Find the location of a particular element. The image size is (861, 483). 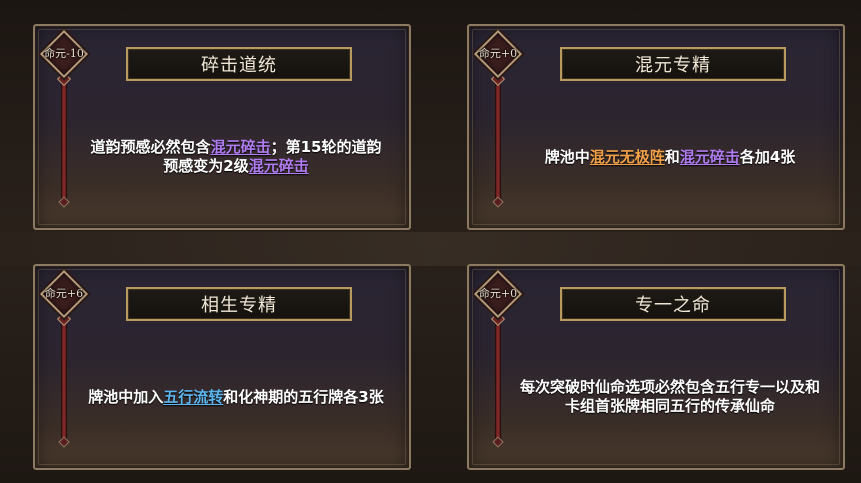

background-strip is located at coordinates (430, 249).